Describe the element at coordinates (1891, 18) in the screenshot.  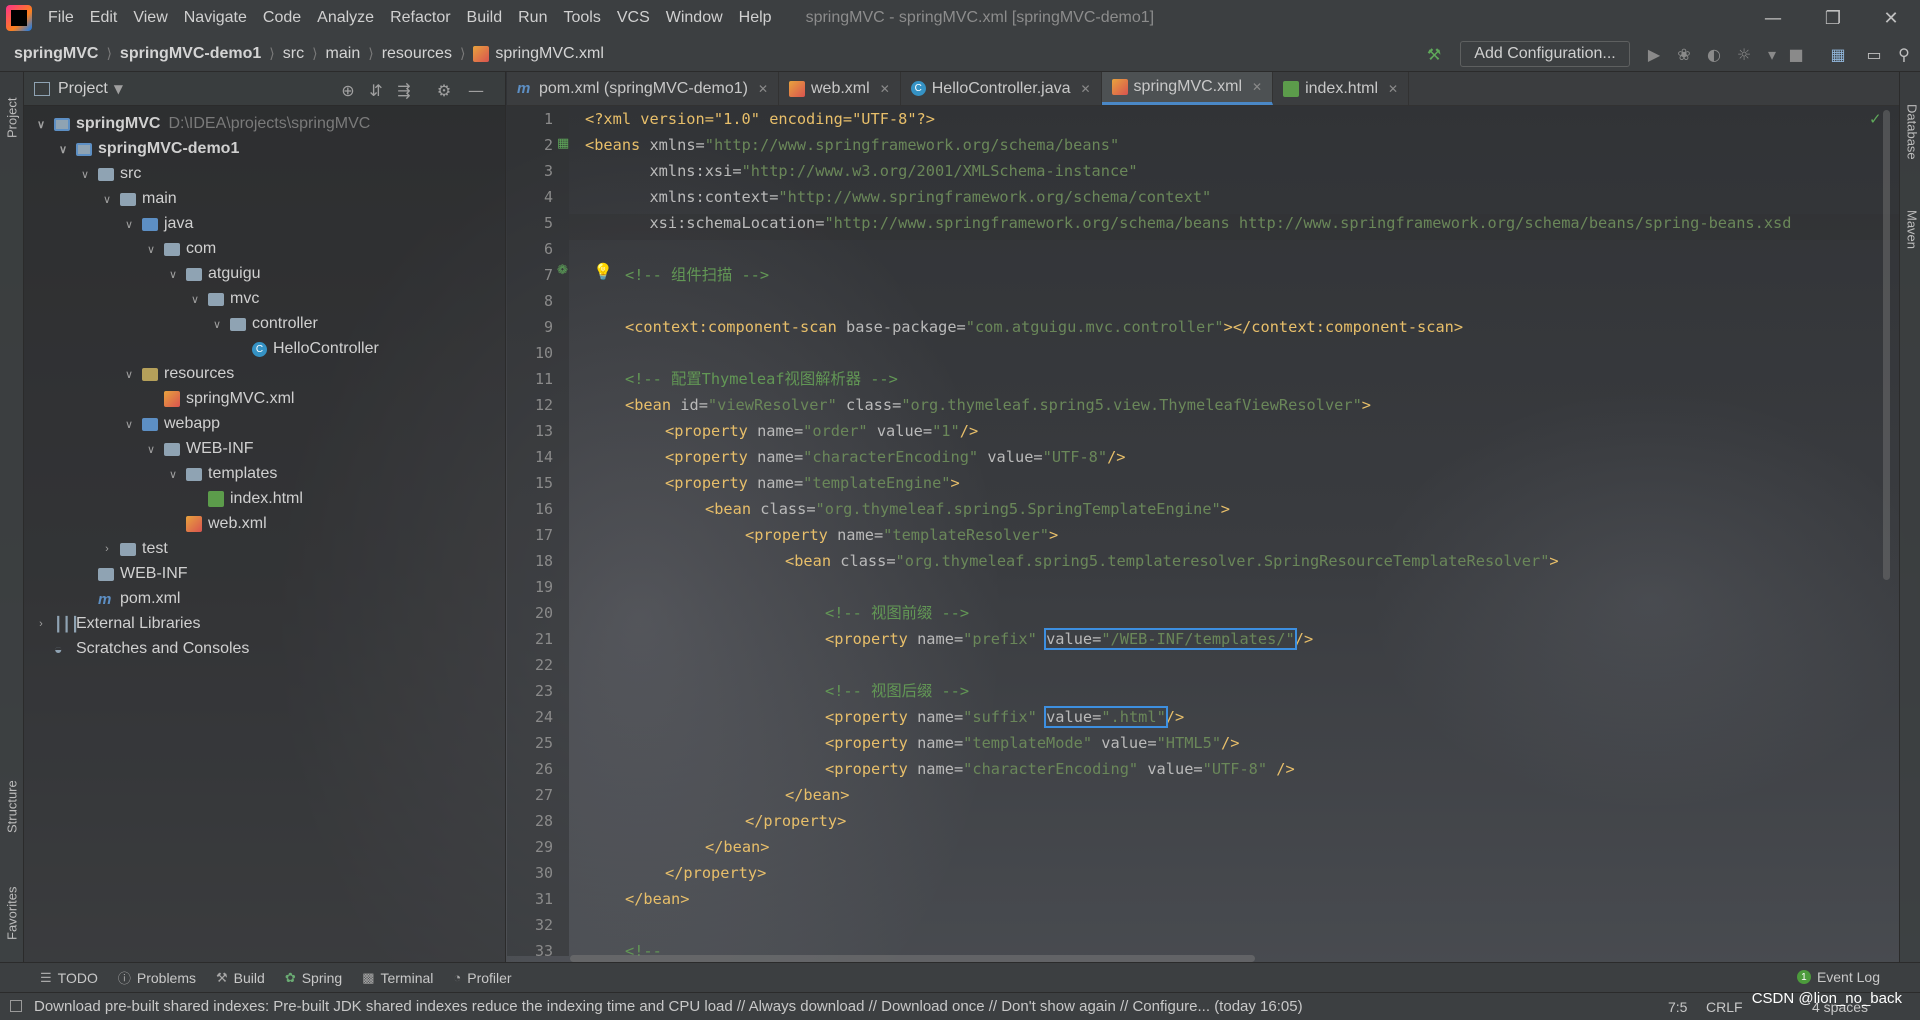
I see `close-window-icon: ✕` at that location.